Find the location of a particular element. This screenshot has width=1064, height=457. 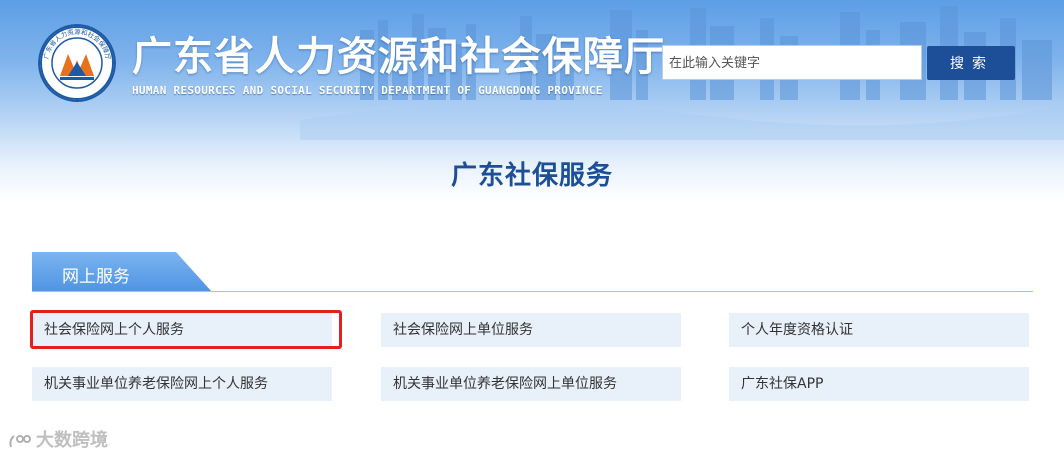

department-emblem-logo: 广东省人力资源和社会保障厅 is located at coordinates (77, 63).